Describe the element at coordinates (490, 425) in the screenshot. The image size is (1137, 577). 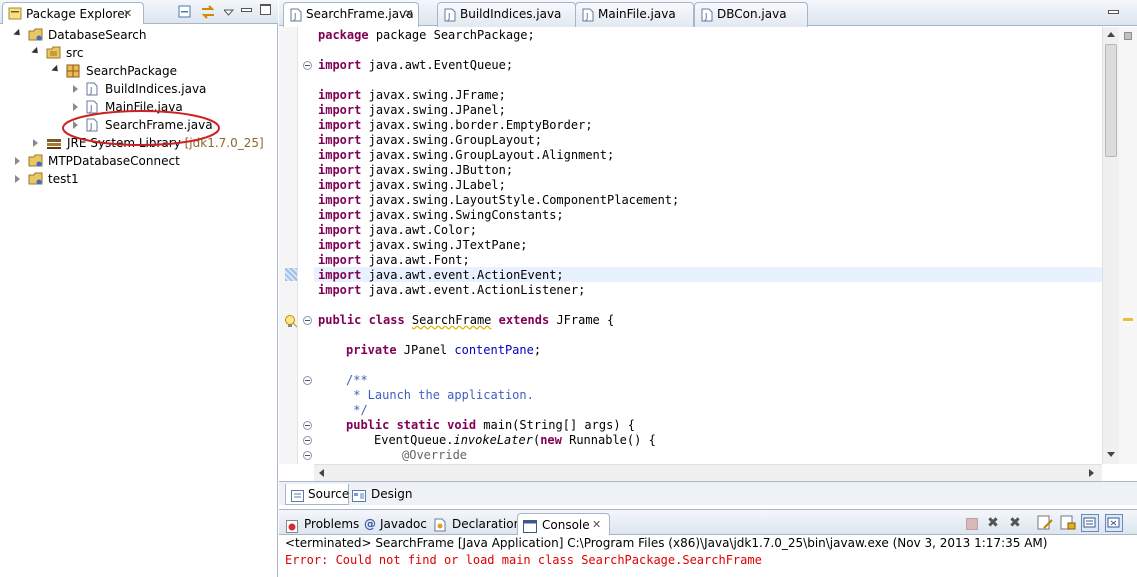
I see `code-line: public static void main(String[] args) {` at that location.